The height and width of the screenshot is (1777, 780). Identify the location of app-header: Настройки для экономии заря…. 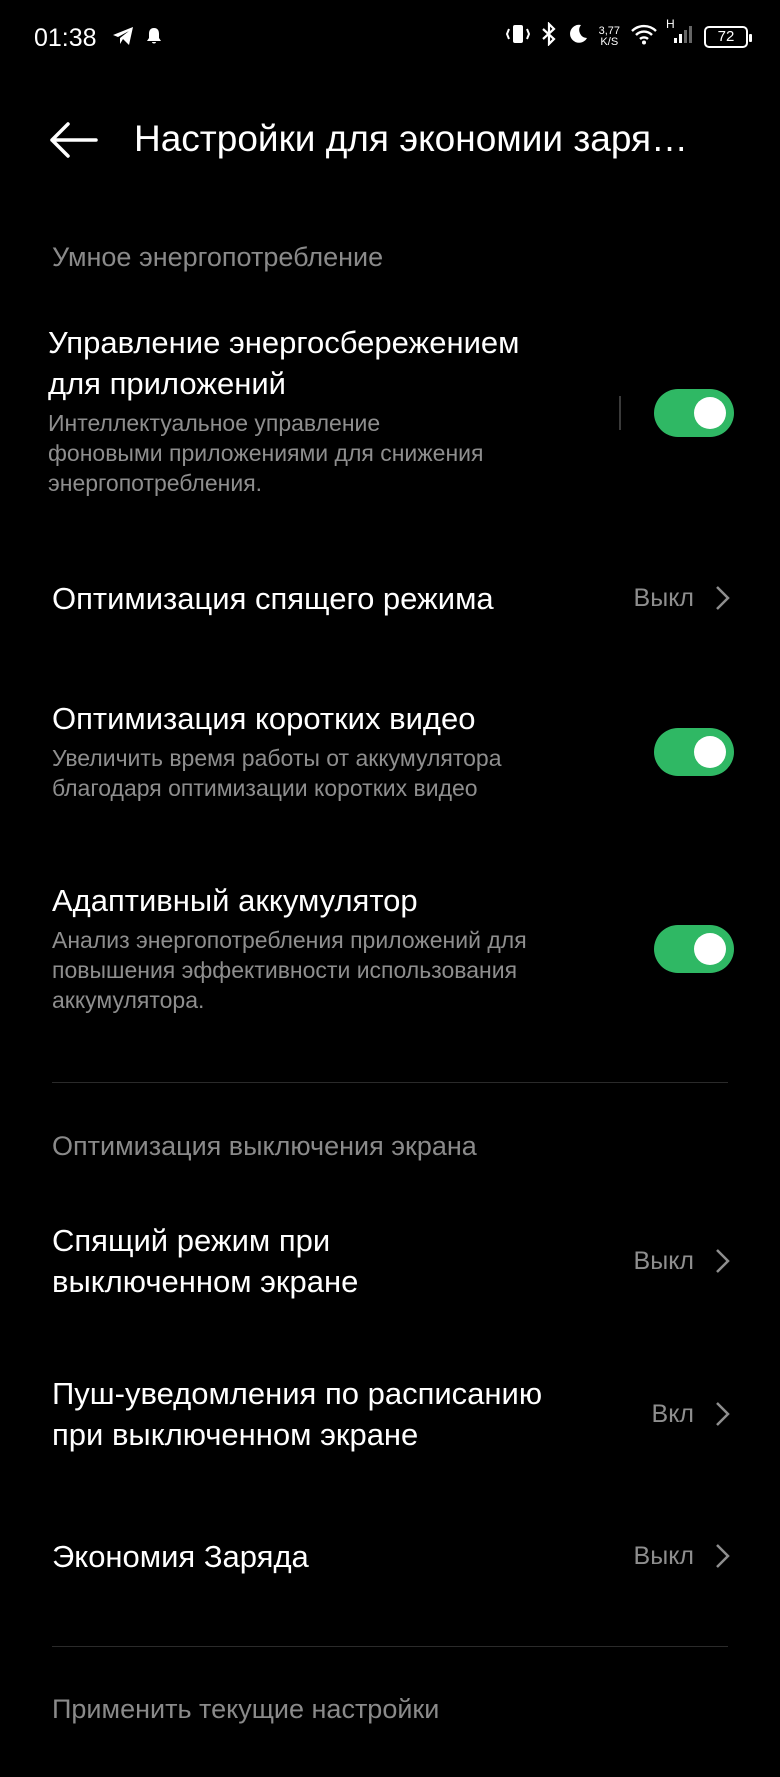
(390, 140).